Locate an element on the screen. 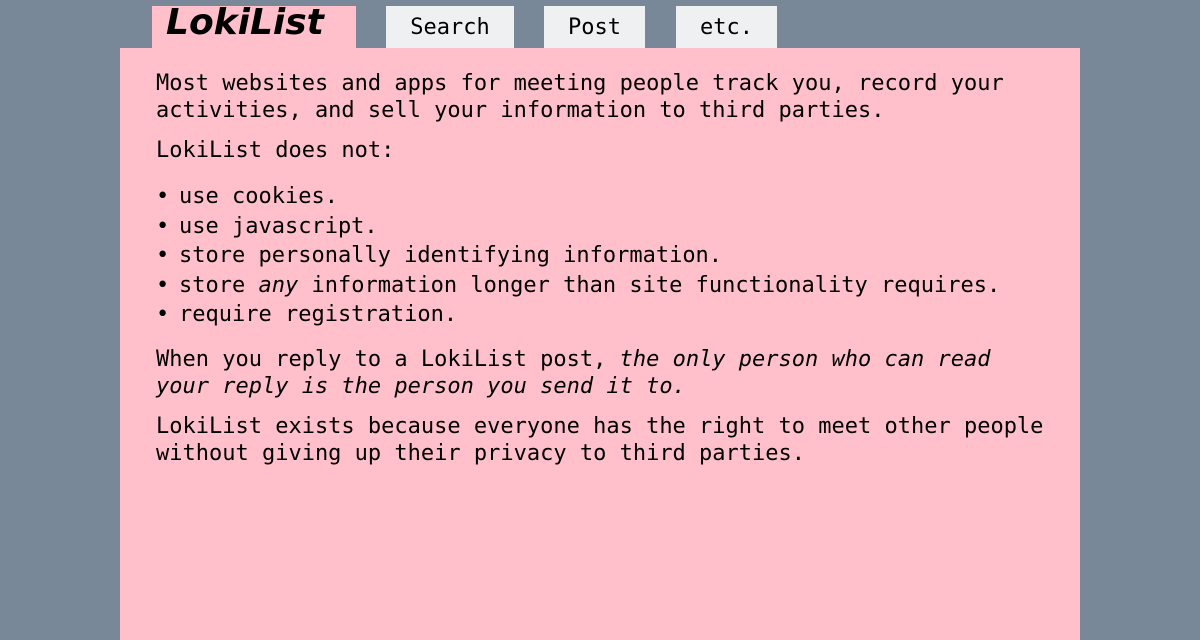 This screenshot has width=1200, height=640. does-not-heading: LokiList does not: is located at coordinates (275, 150).